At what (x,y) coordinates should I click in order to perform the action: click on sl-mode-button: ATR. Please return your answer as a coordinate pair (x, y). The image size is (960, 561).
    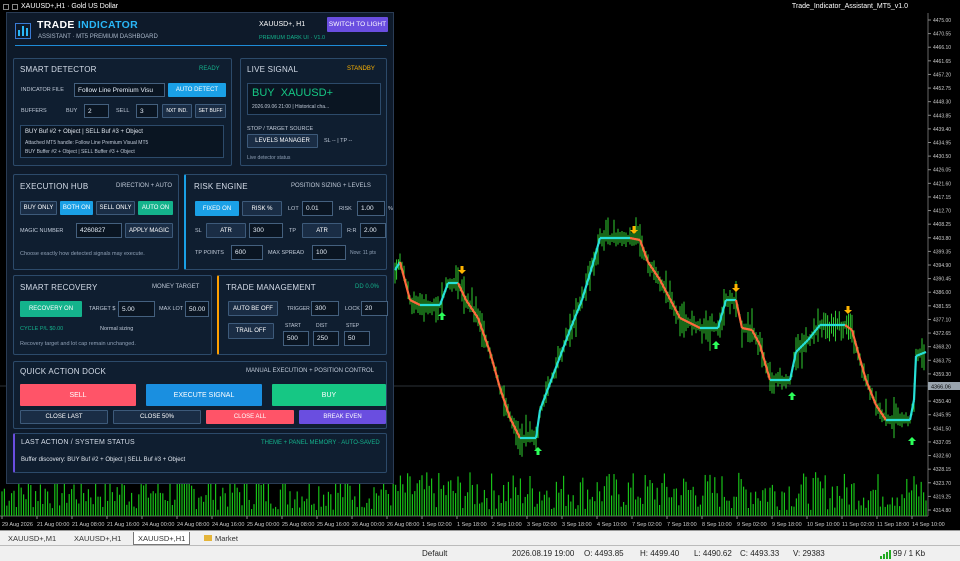
    Looking at the image, I should click on (226, 230).